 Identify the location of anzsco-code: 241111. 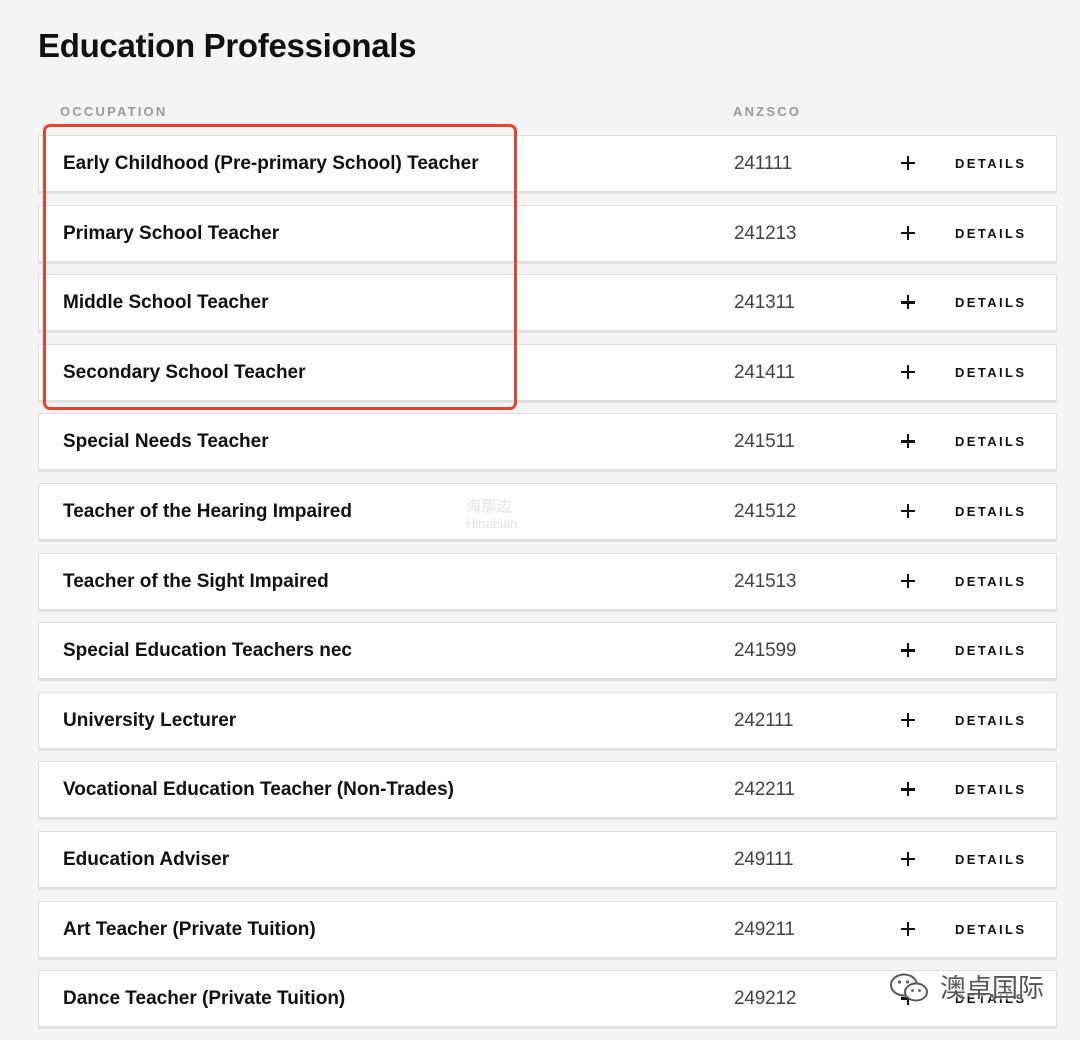
(763, 163).